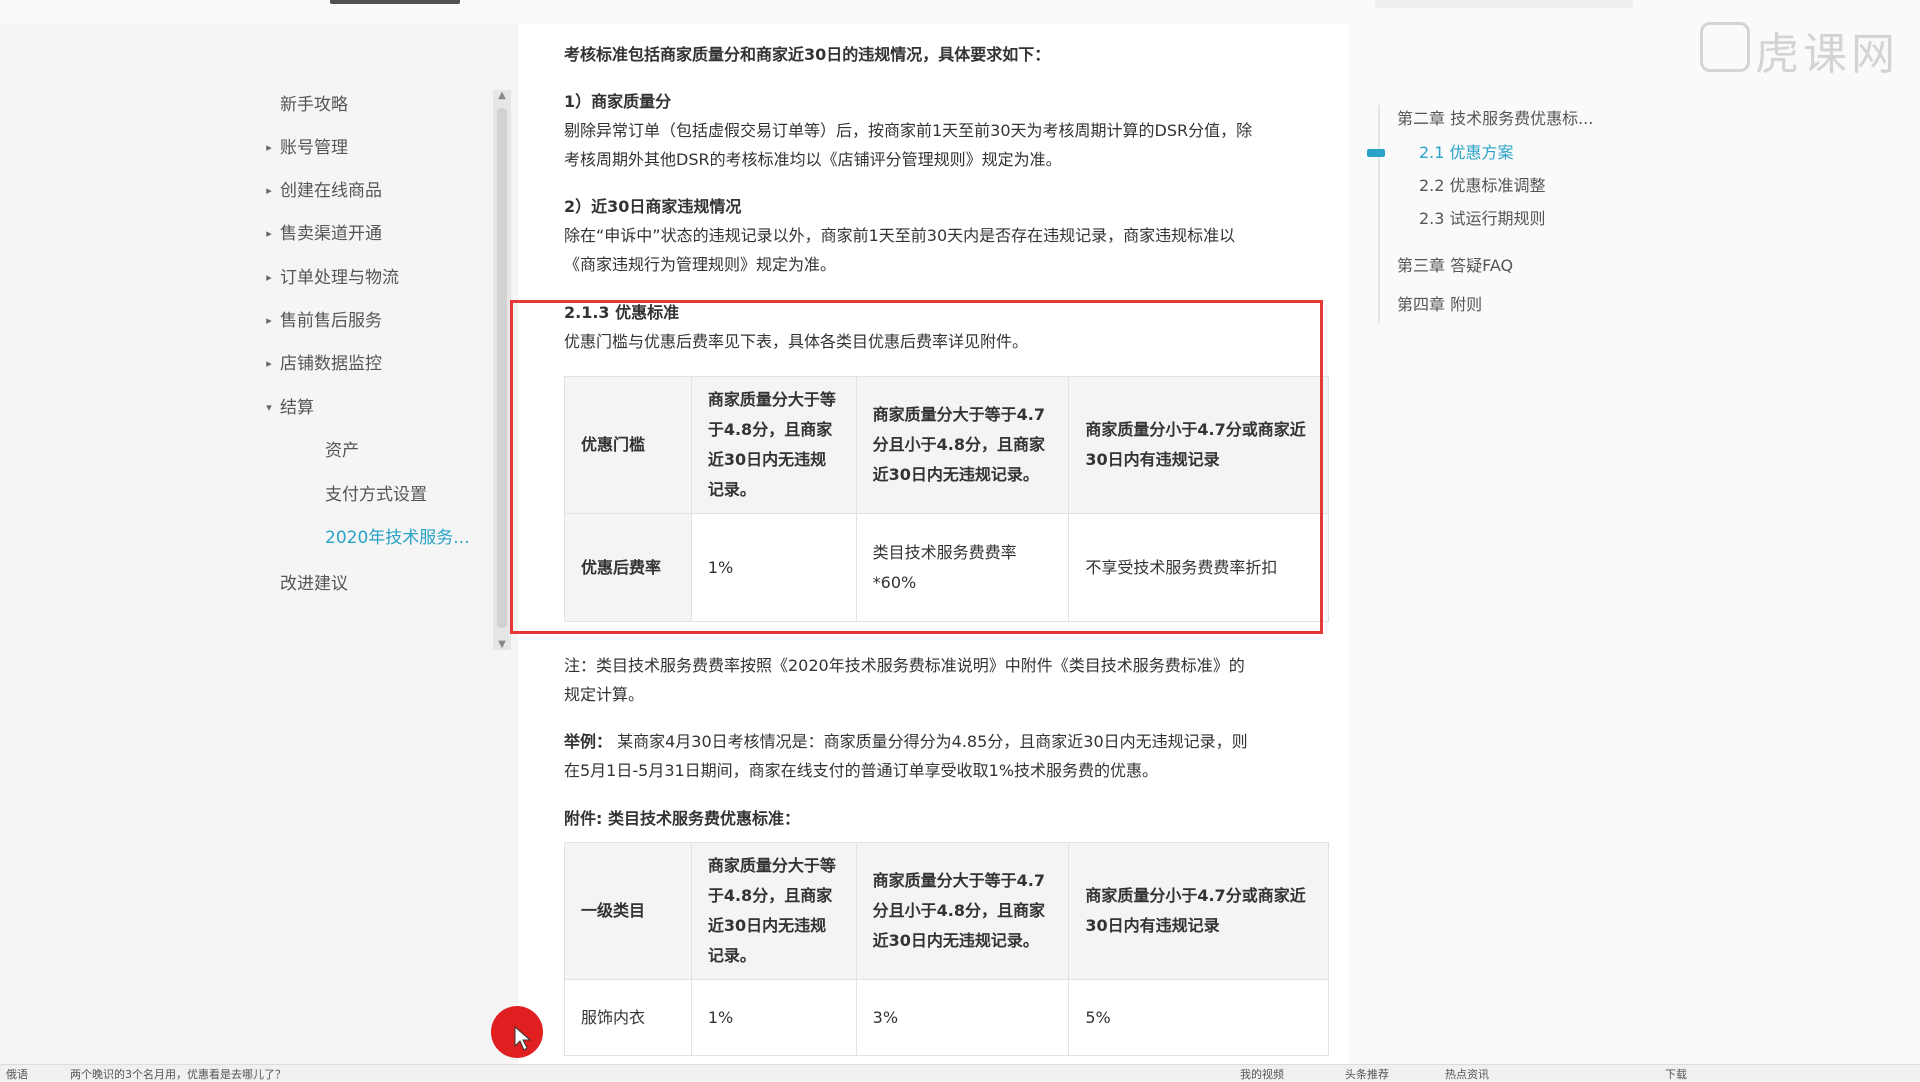  I want to click on sidebar-item-account: ▸ 账号管理, so click(307, 148).